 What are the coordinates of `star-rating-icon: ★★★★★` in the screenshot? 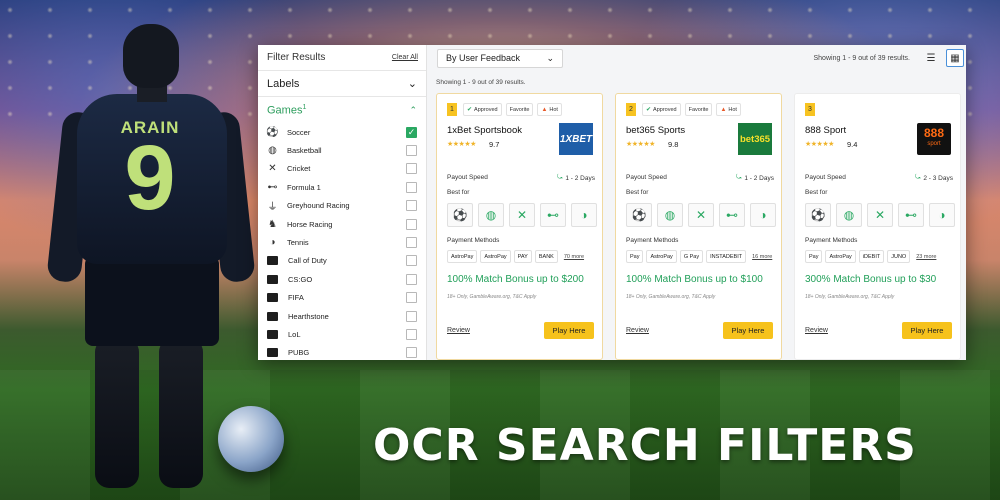 It's located at (819, 144).